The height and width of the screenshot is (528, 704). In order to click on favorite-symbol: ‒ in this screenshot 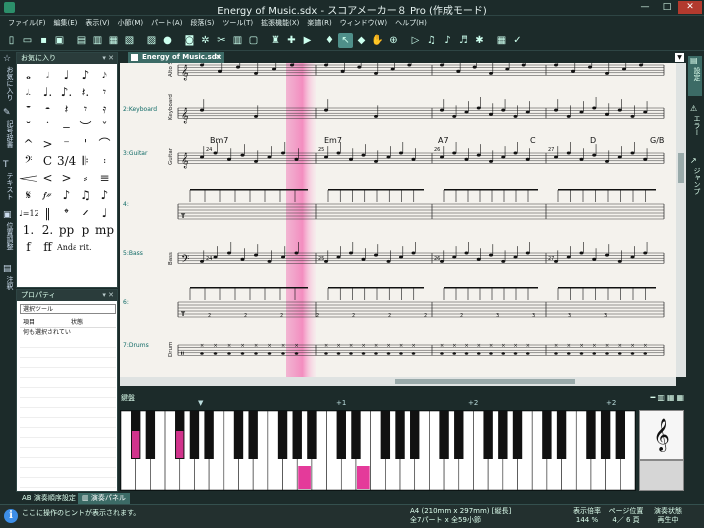, I will do `click(66, 127)`.